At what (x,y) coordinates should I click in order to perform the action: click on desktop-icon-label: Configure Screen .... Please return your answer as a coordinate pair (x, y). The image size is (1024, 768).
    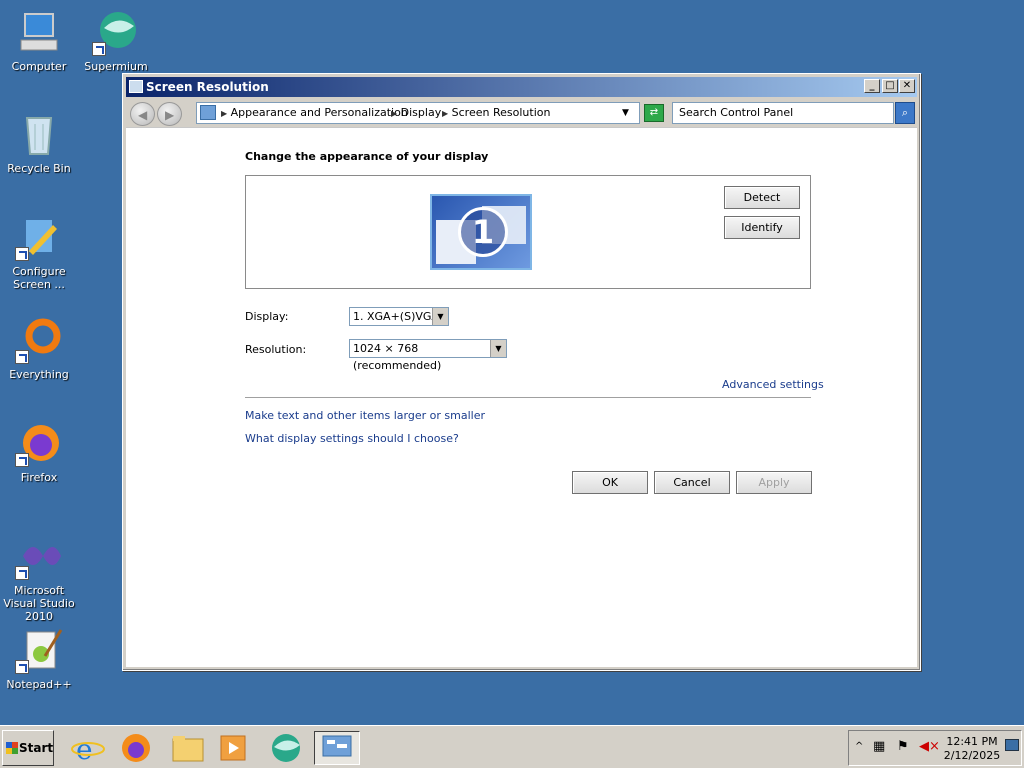
    Looking at the image, I should click on (39, 278).